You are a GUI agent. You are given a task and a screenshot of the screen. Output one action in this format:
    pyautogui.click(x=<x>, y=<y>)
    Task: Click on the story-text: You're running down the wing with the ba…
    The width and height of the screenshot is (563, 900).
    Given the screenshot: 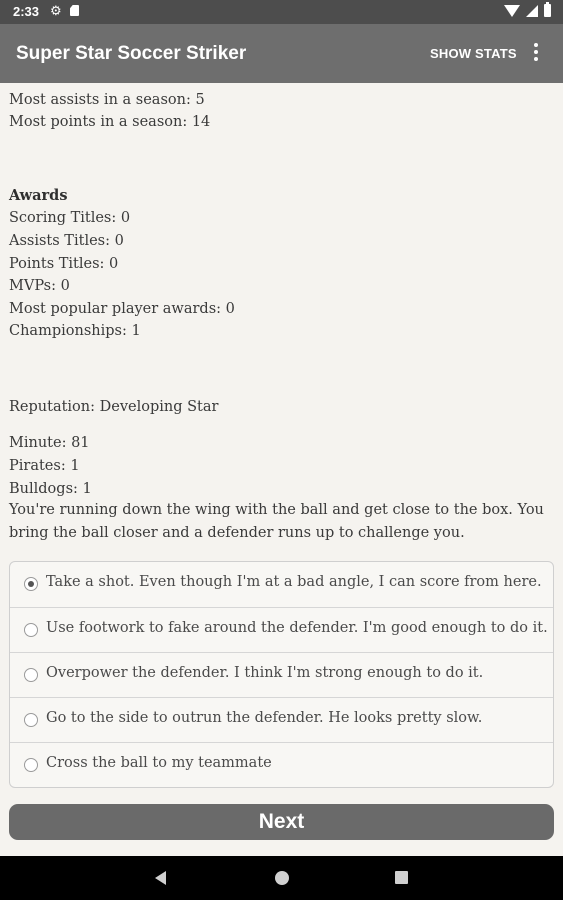 What is the action you would take?
    pyautogui.click(x=276, y=521)
    